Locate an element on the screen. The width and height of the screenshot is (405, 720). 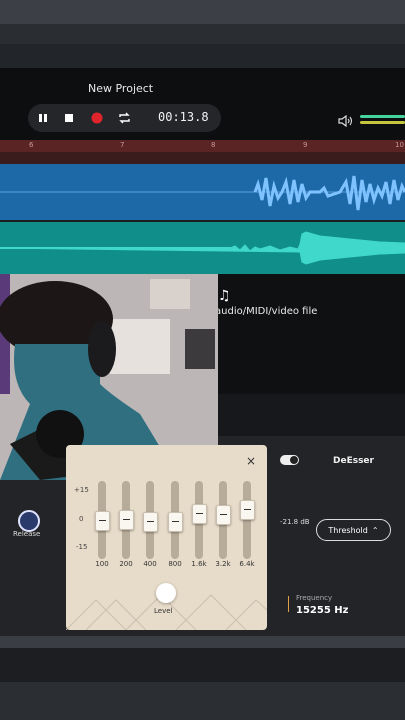
eq-band-label: 1.6k is located at coordinates (199, 564).